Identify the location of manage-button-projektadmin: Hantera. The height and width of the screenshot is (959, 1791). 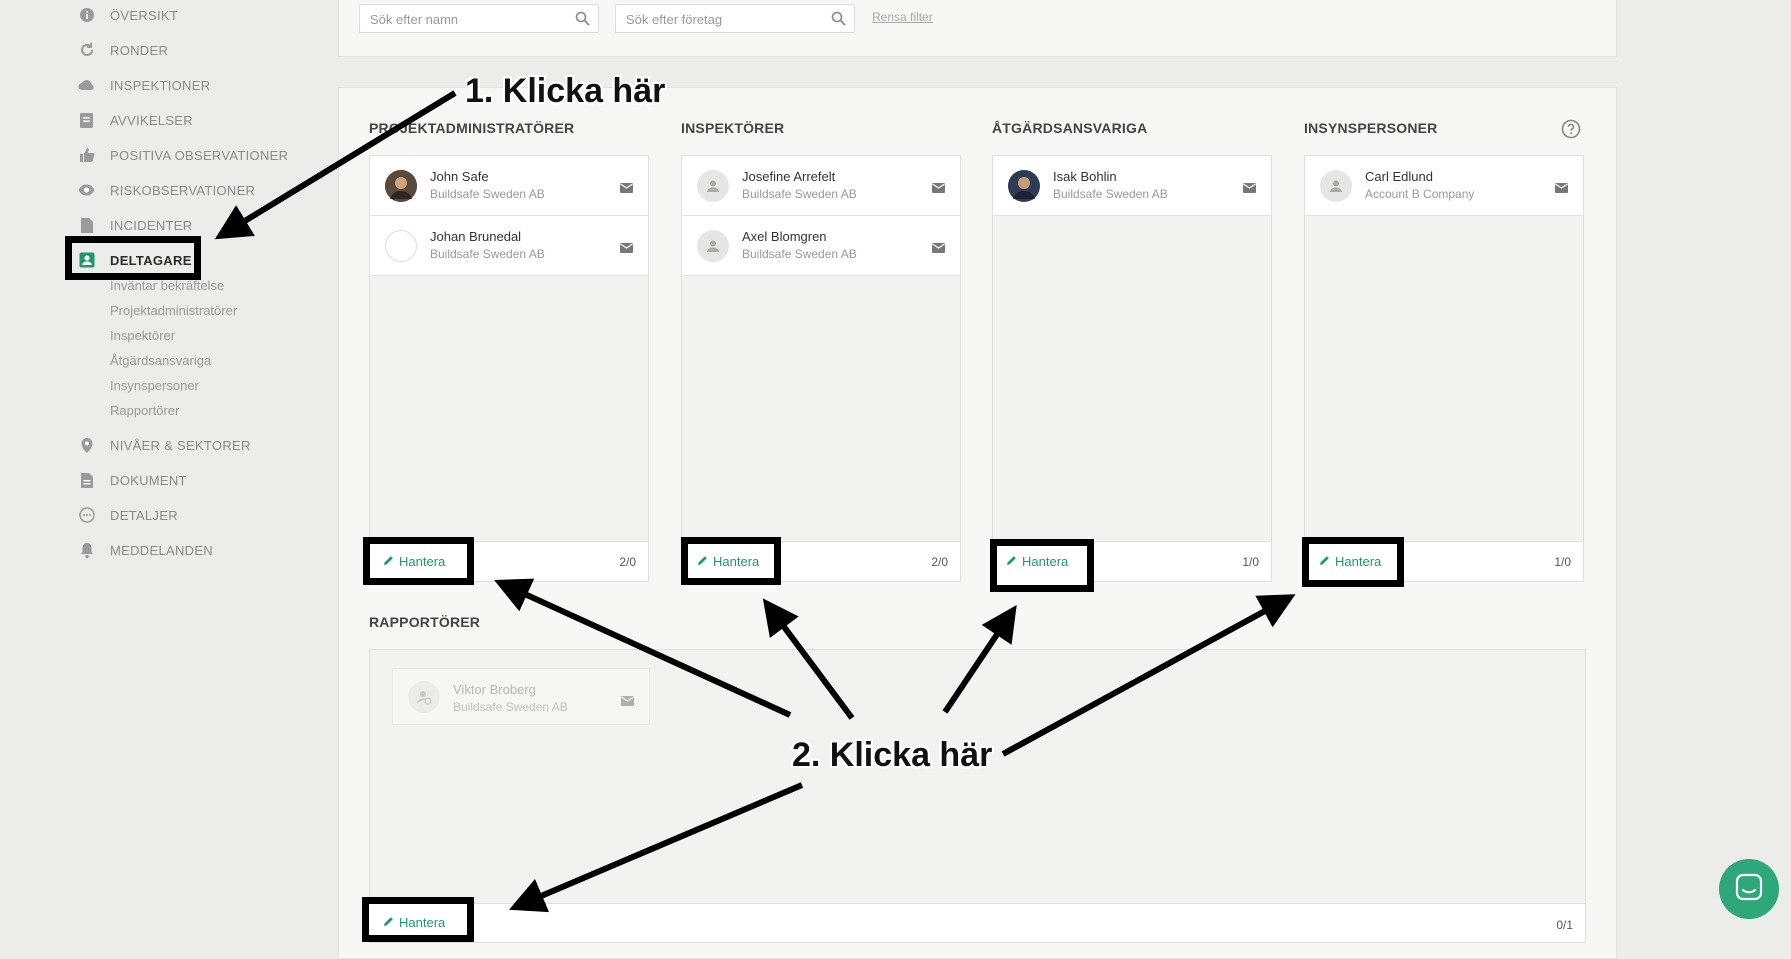
(414, 561).